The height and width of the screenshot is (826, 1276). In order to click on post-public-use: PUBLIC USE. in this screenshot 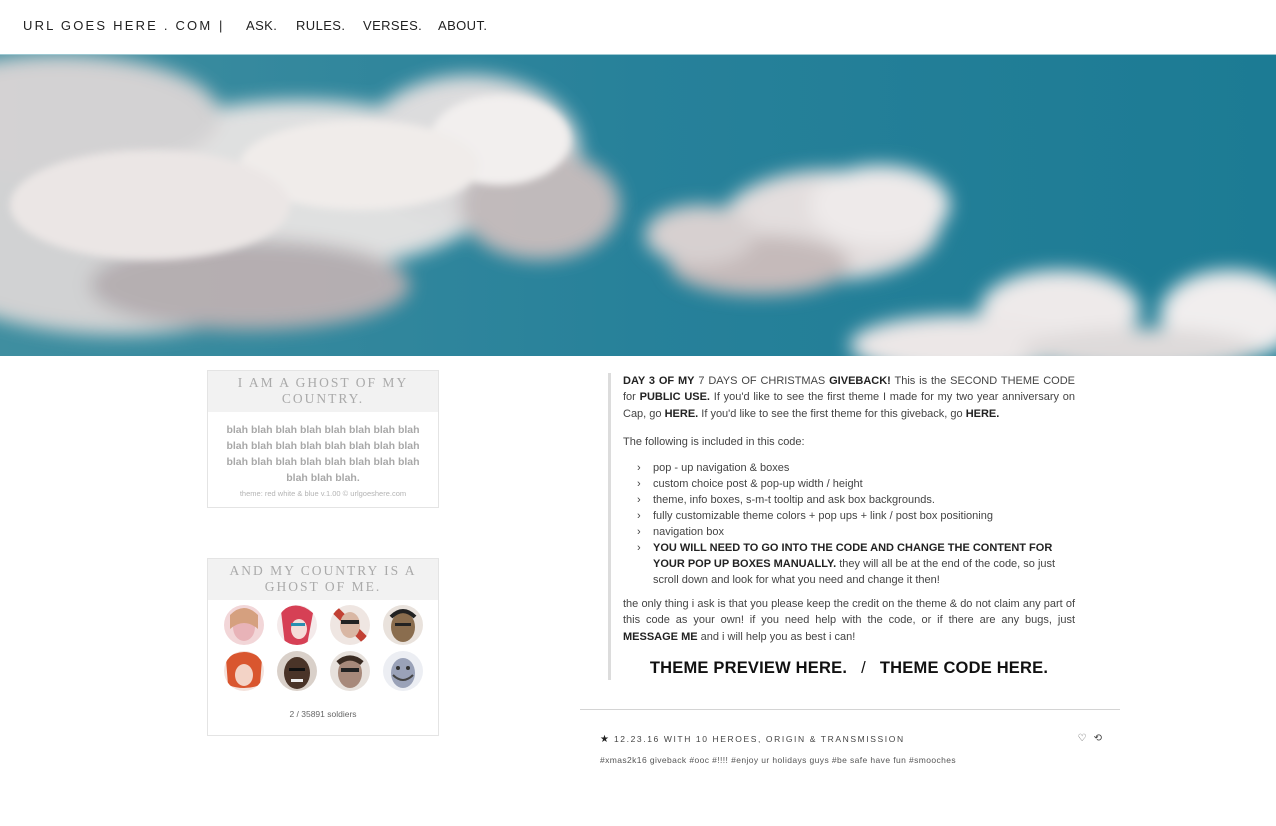, I will do `click(674, 397)`.